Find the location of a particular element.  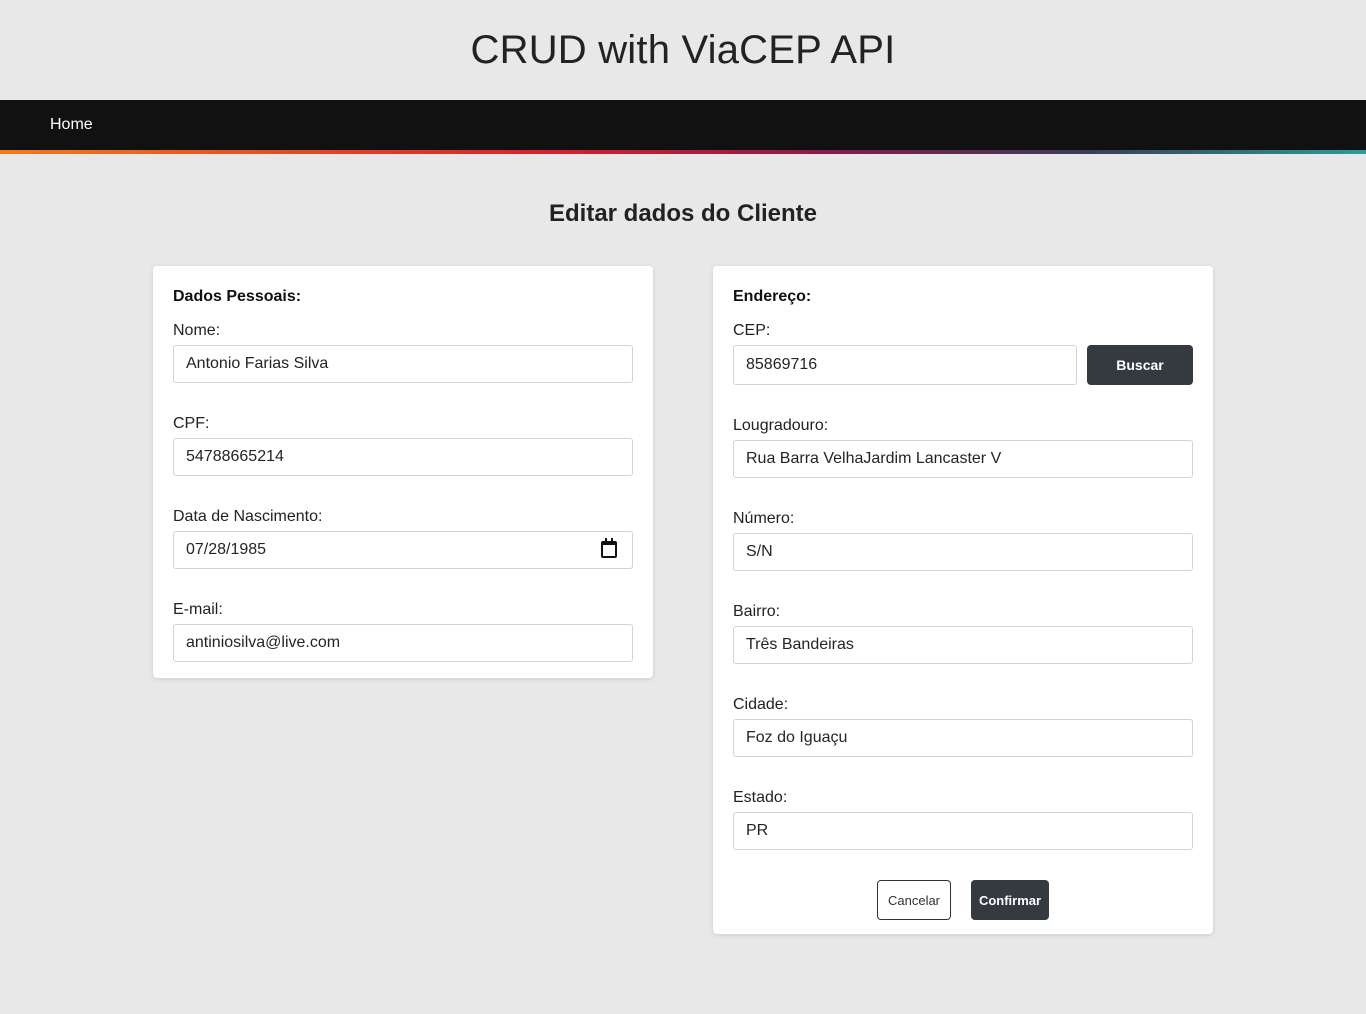

cep-input is located at coordinates (905, 365).